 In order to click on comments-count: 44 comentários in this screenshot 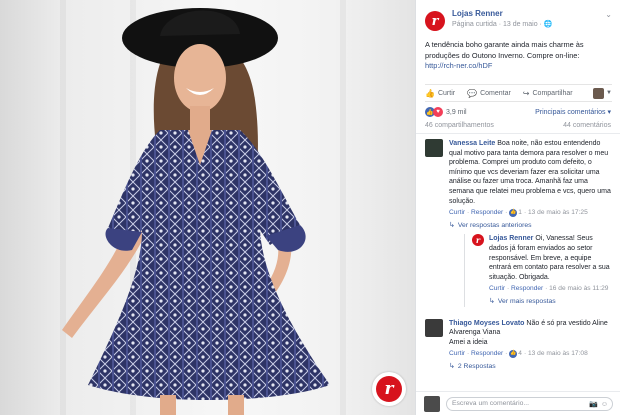, I will do `click(587, 127)`.